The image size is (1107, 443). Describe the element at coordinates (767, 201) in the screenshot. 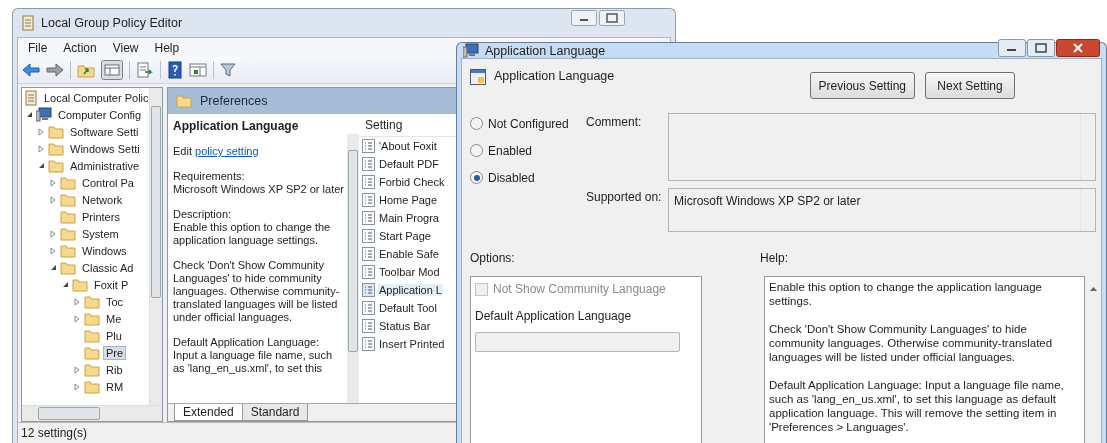

I see `supported-value: Microsoft Windows XP SP2 or later` at that location.